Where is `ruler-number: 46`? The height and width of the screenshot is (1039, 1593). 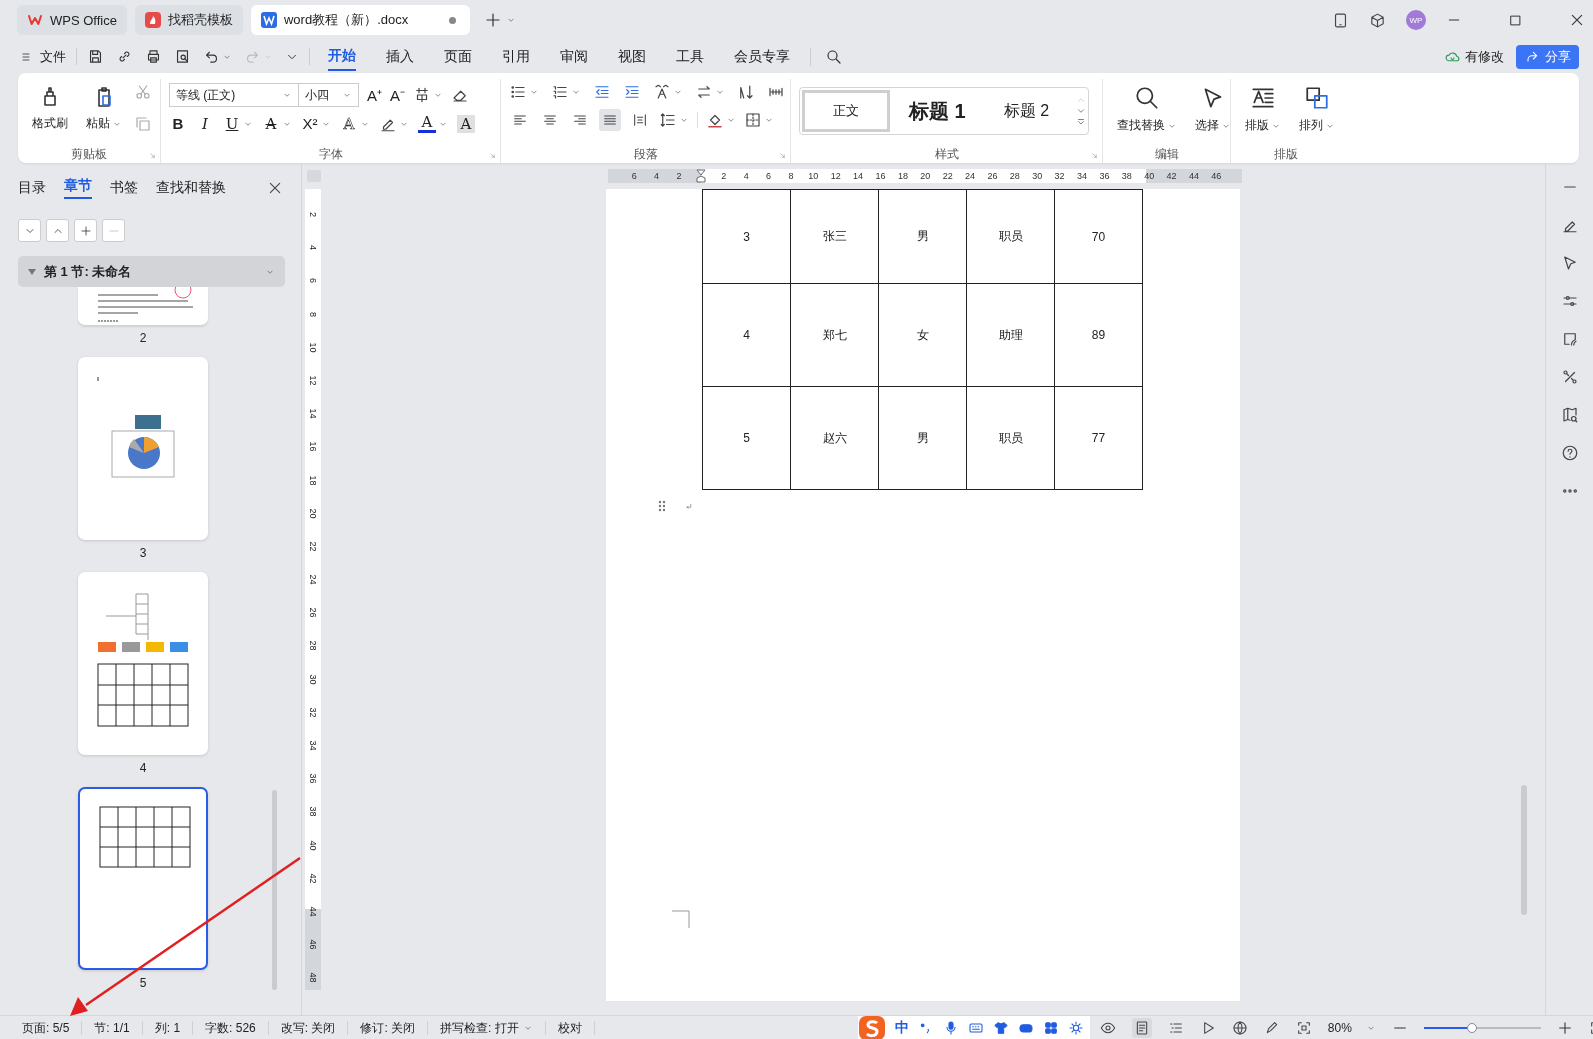
ruler-number: 46 is located at coordinates (1216, 176).